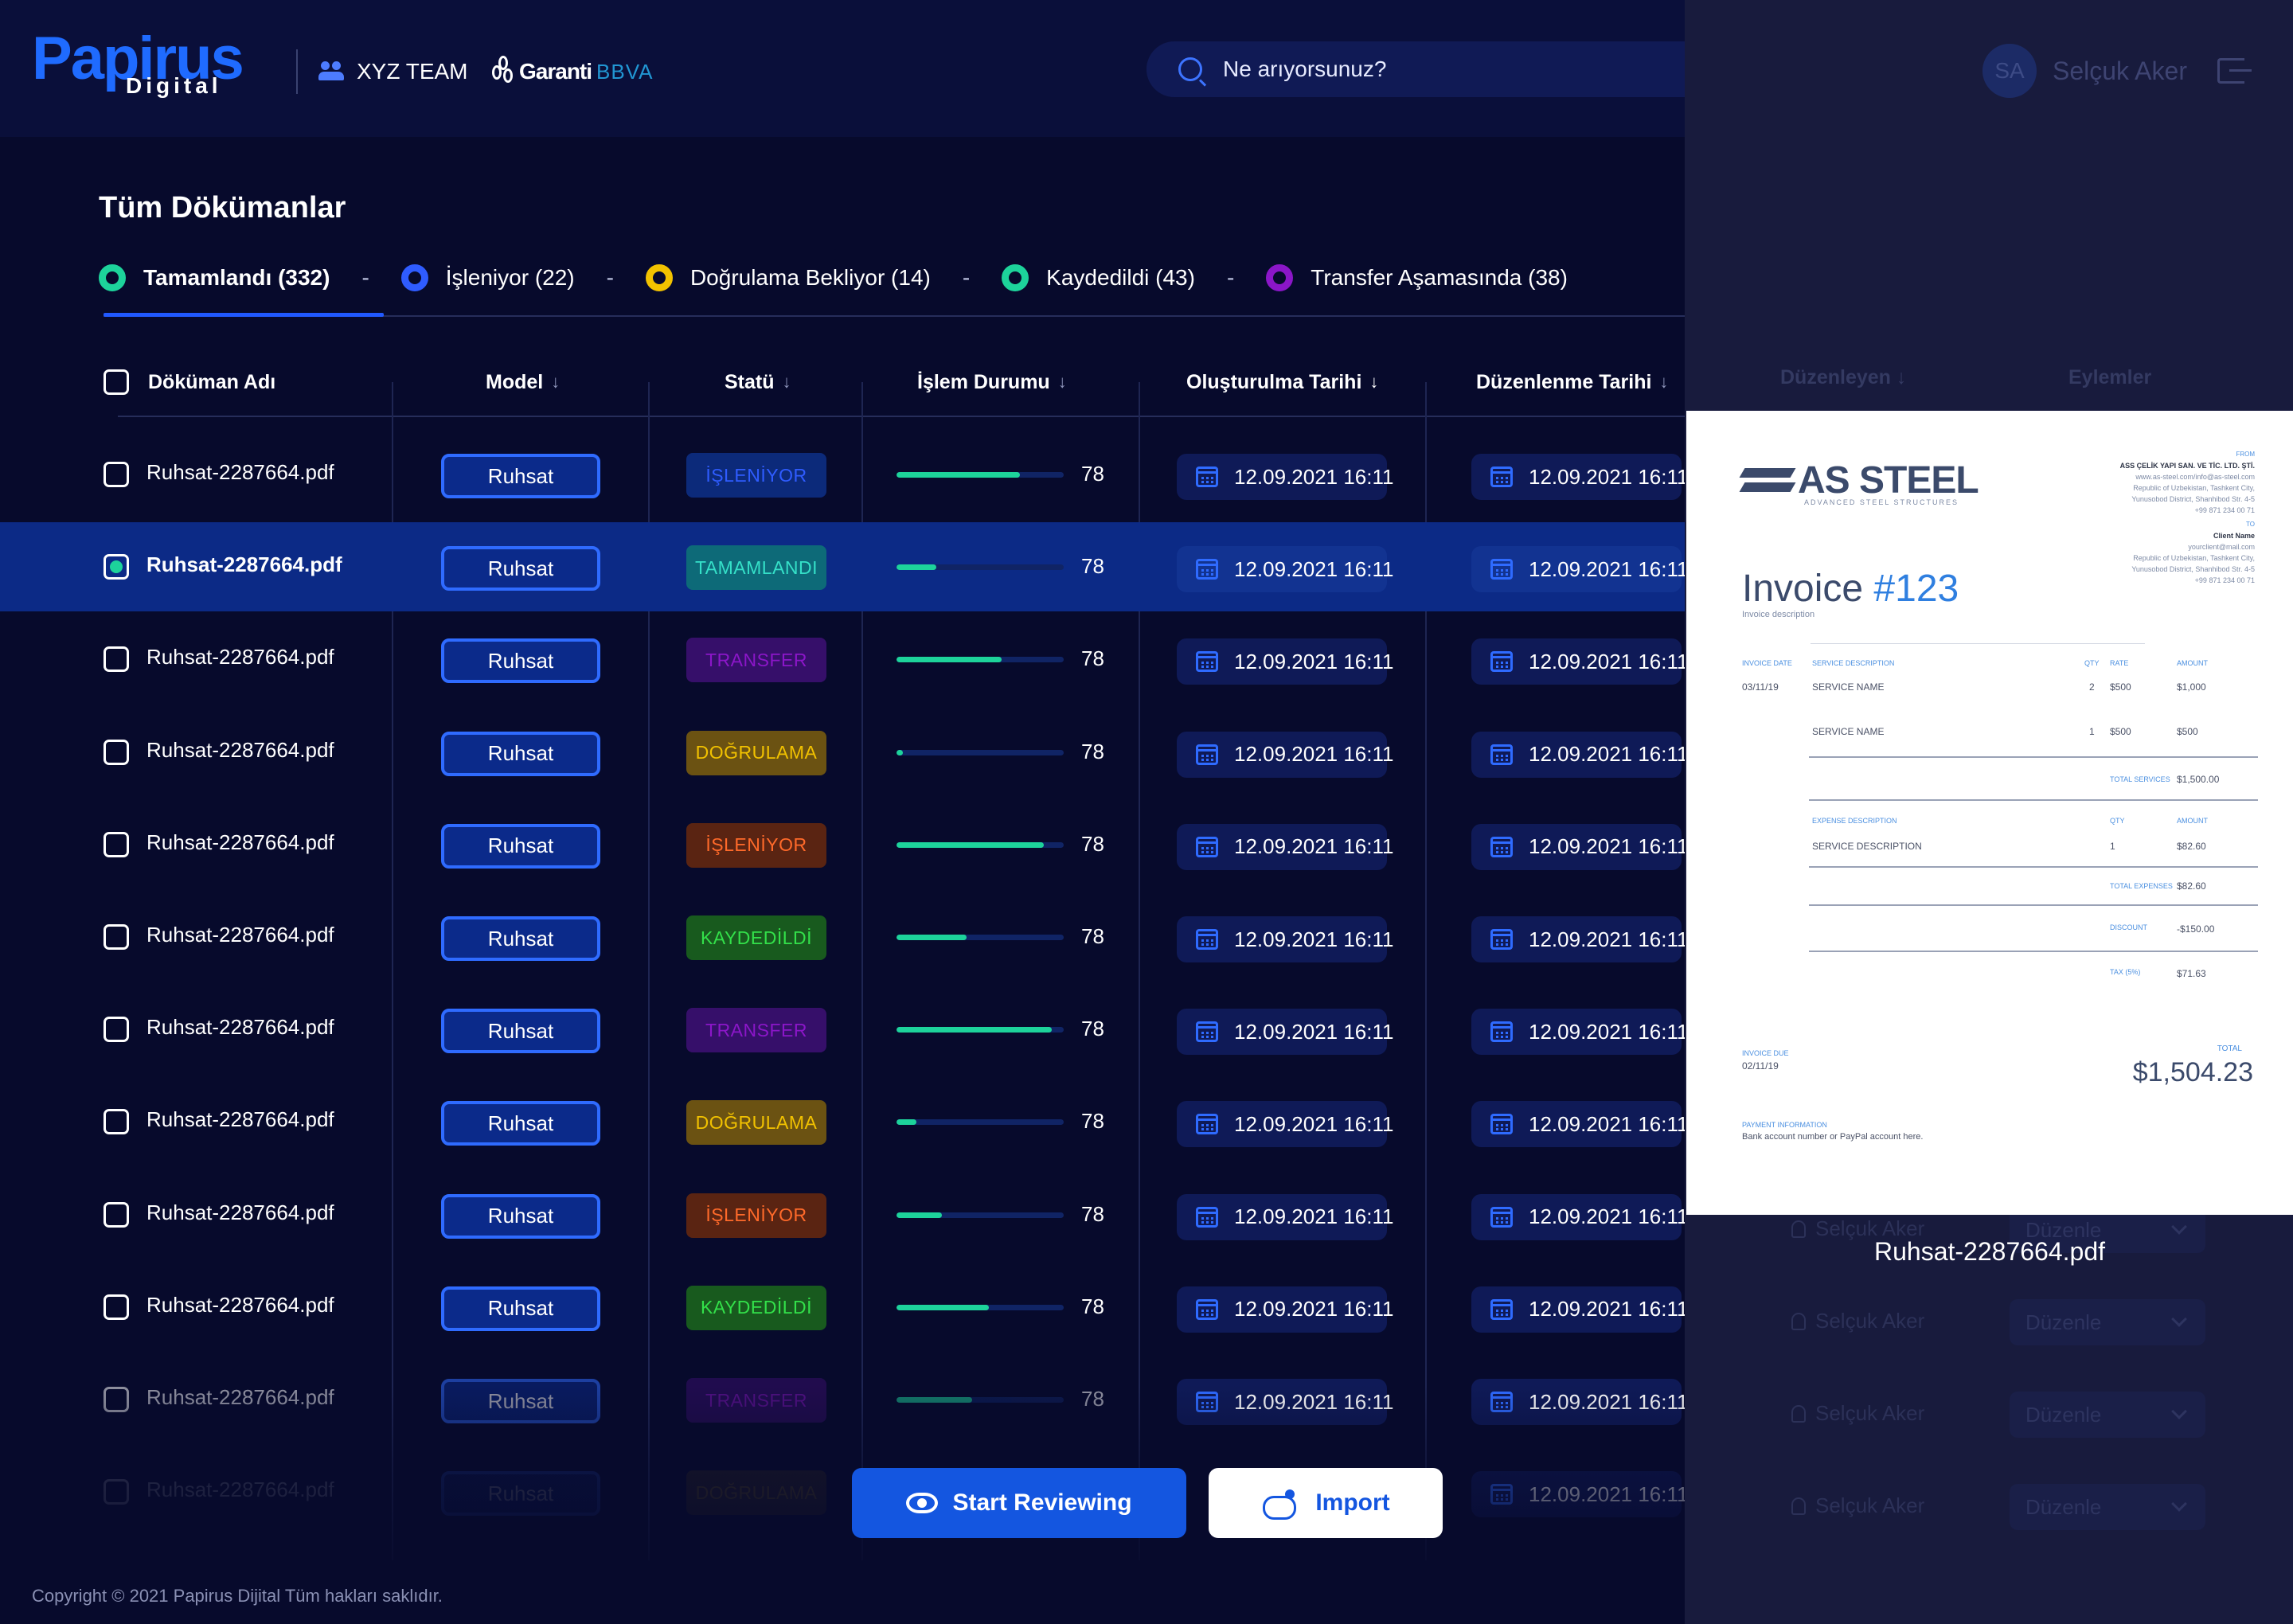  I want to click on column-header-progress: İşlem Durumu ↓, so click(992, 382).